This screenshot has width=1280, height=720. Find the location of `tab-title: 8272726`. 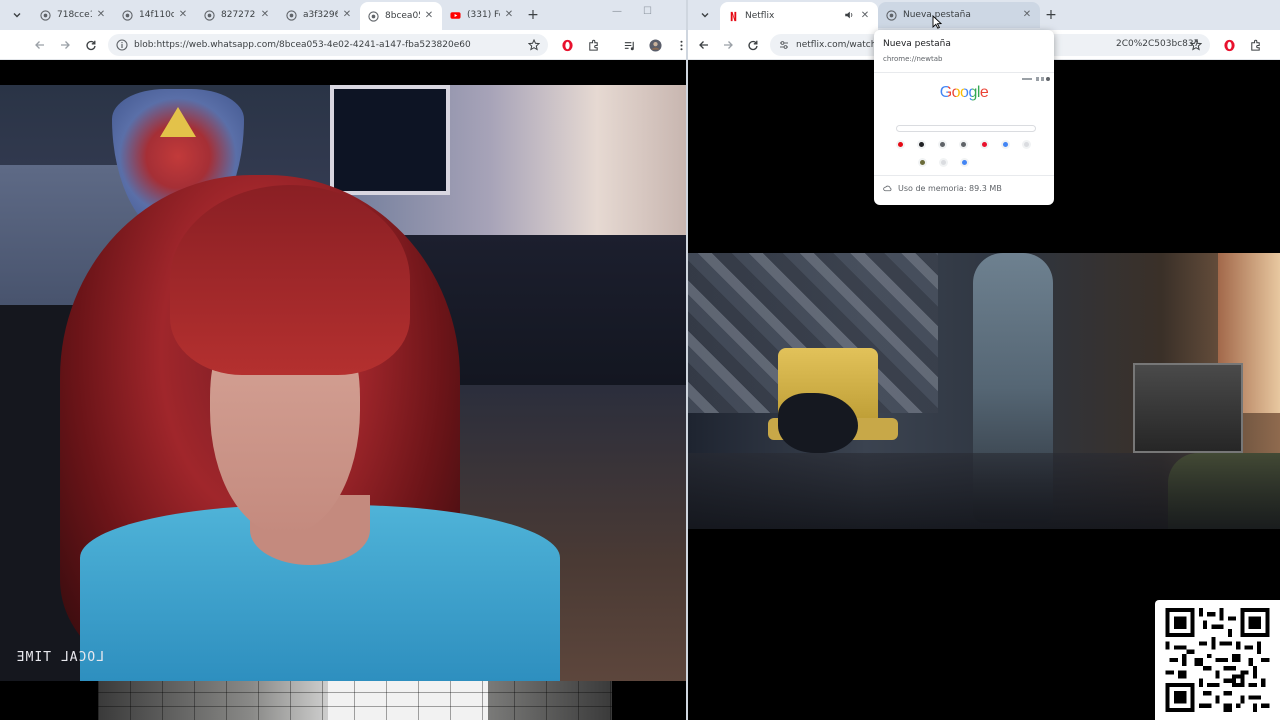

tab-title: 8272726 is located at coordinates (238, 15).